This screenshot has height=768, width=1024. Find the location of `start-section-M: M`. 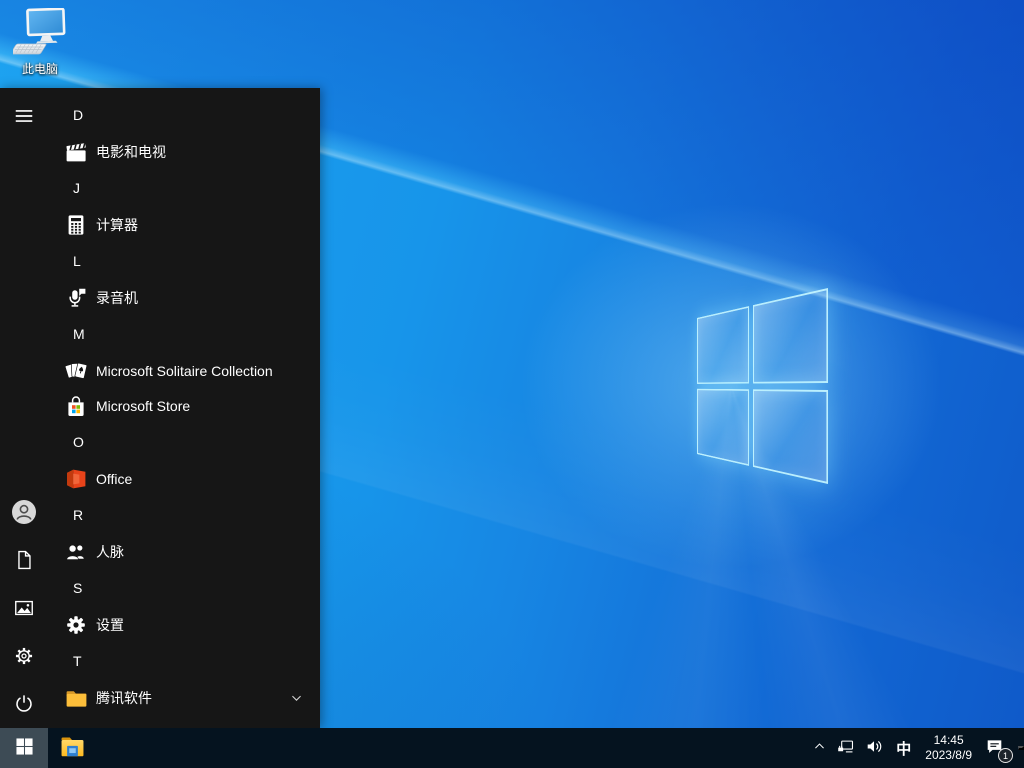

start-section-M: M is located at coordinates (184, 334).